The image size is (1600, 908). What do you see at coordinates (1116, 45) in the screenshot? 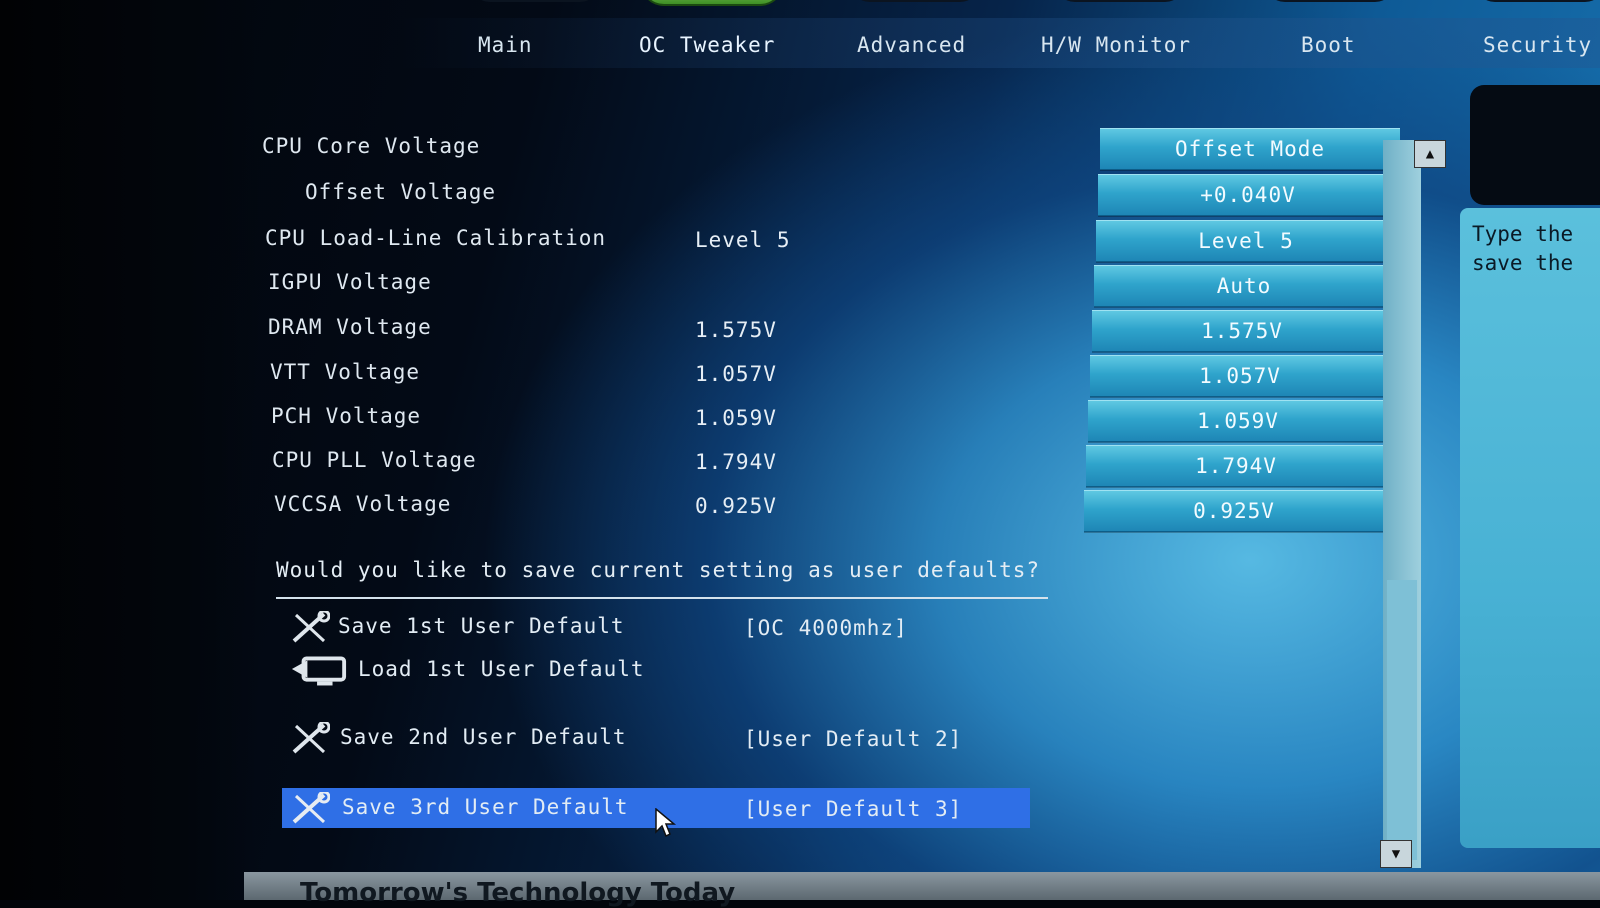
I see `tab-hw-monitor: H/W Monitor` at bounding box center [1116, 45].